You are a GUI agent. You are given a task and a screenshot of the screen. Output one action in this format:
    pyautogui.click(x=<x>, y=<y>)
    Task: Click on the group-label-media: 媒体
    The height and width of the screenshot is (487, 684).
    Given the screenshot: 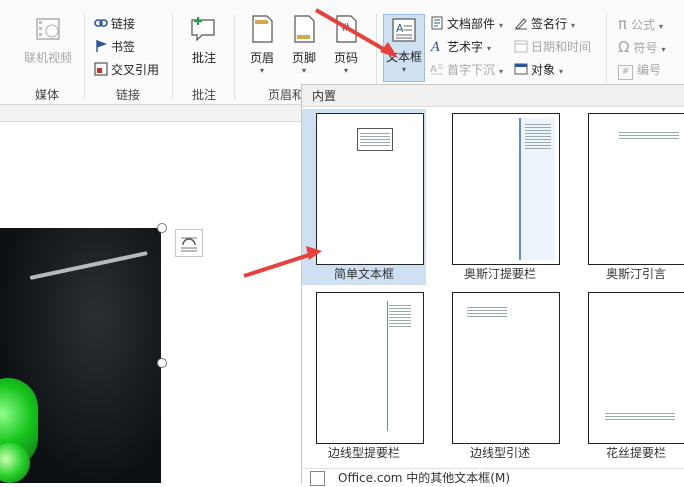 What is the action you would take?
    pyautogui.click(x=46, y=95)
    